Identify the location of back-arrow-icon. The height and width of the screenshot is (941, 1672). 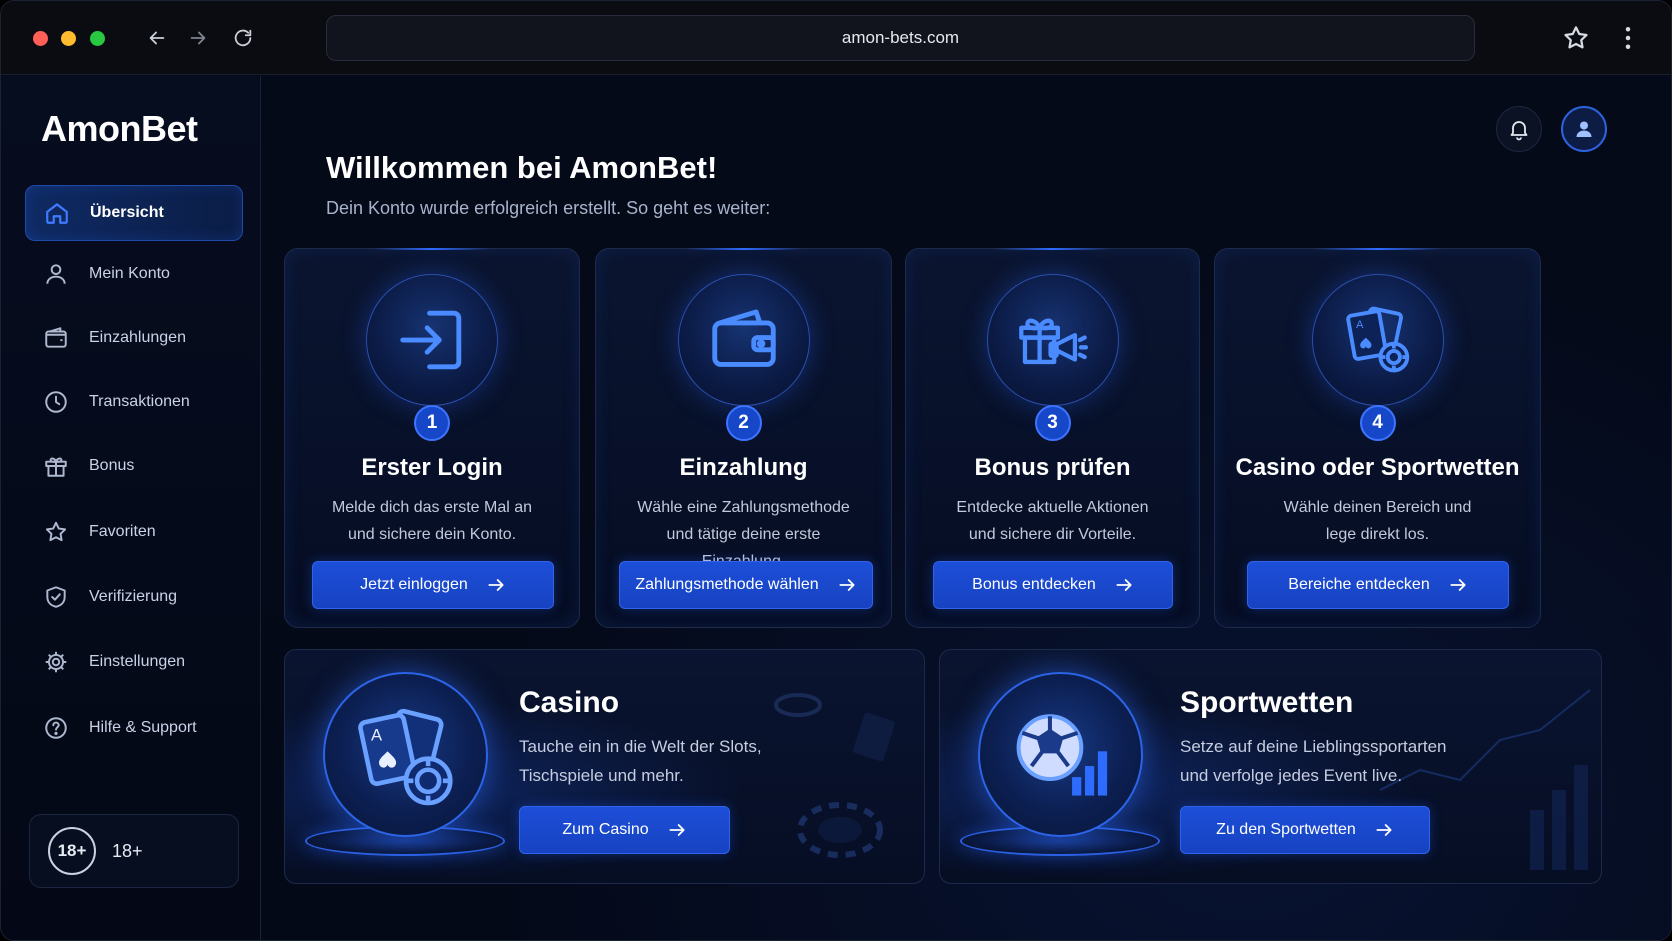
(157, 38).